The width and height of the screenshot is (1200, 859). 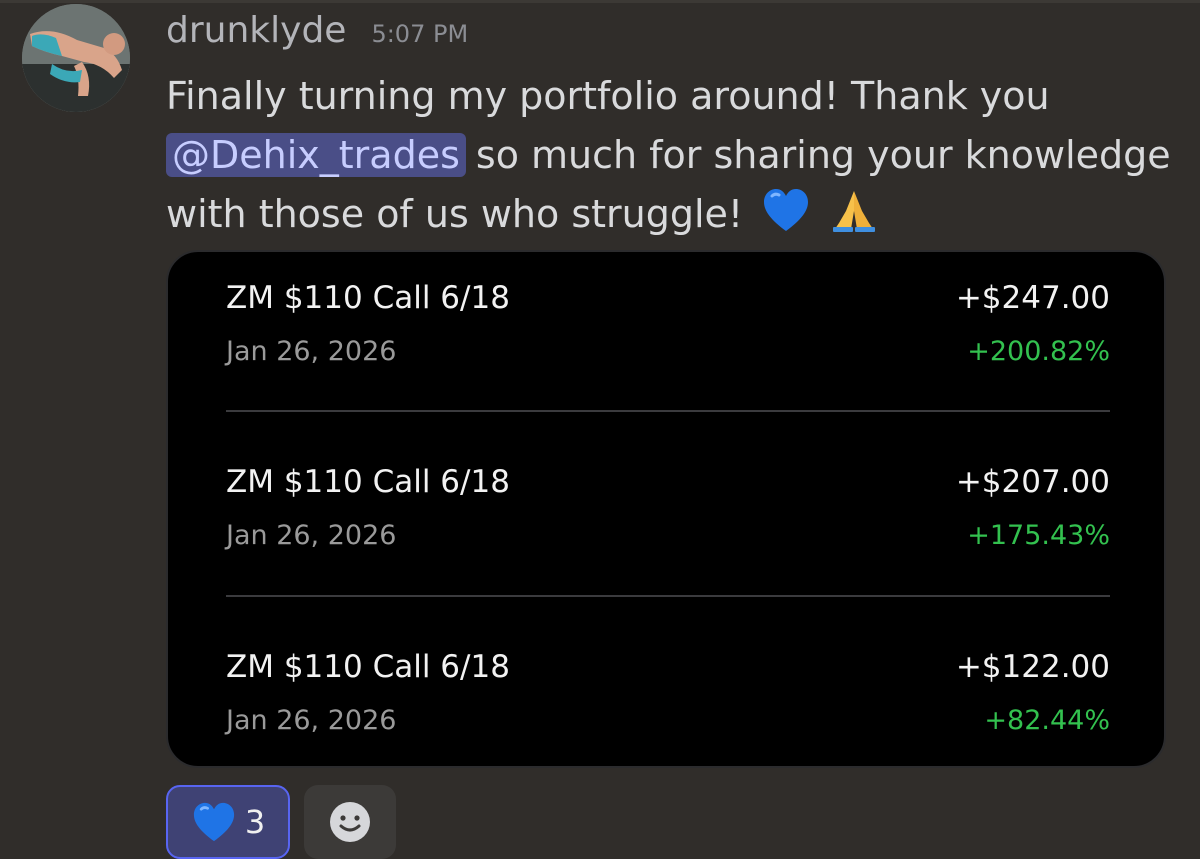 I want to click on smiley-face-icon, so click(x=350, y=822).